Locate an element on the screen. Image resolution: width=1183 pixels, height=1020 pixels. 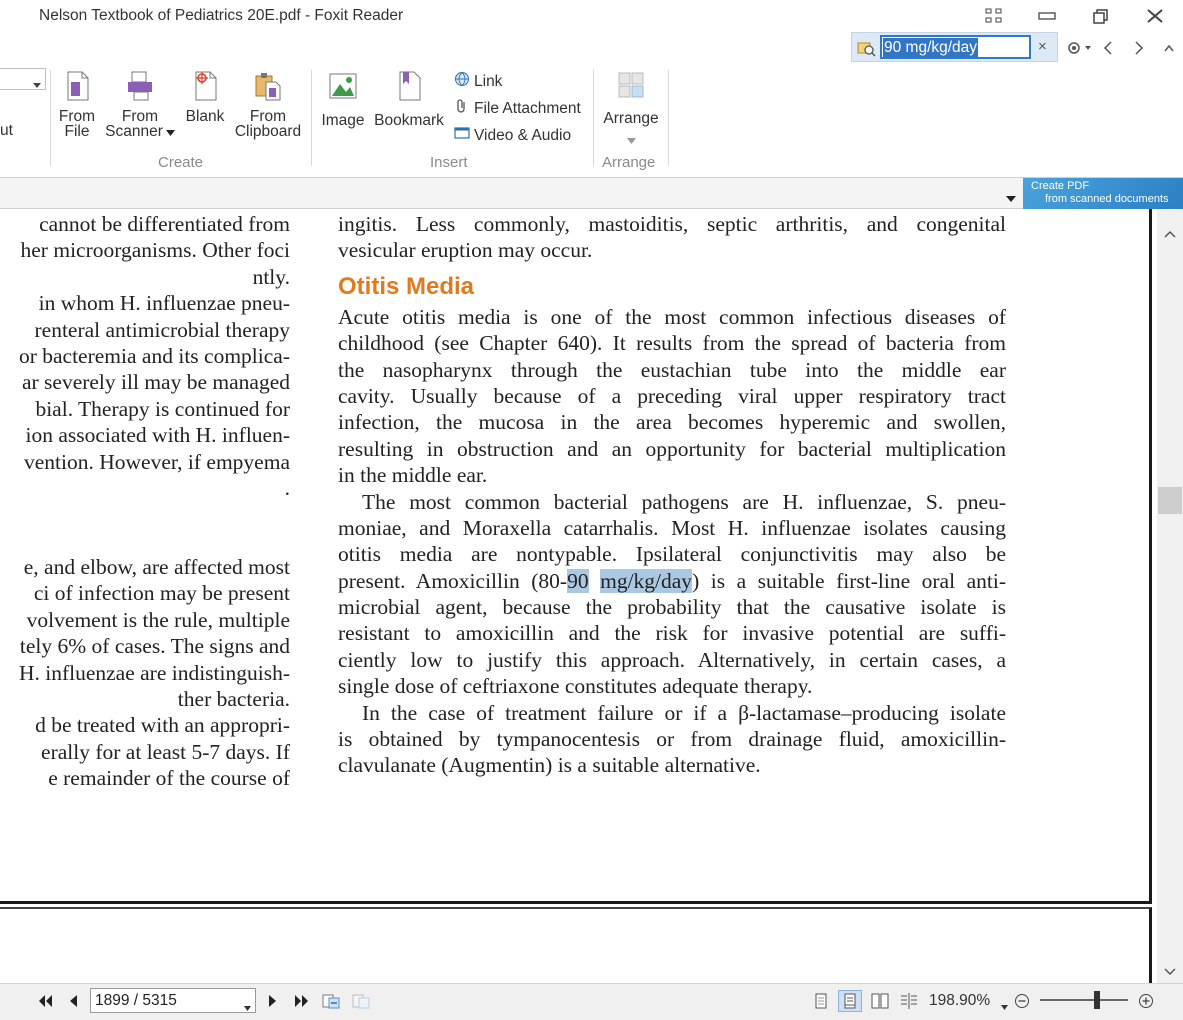
zoom-slider-thumb is located at coordinates (1097, 1000).